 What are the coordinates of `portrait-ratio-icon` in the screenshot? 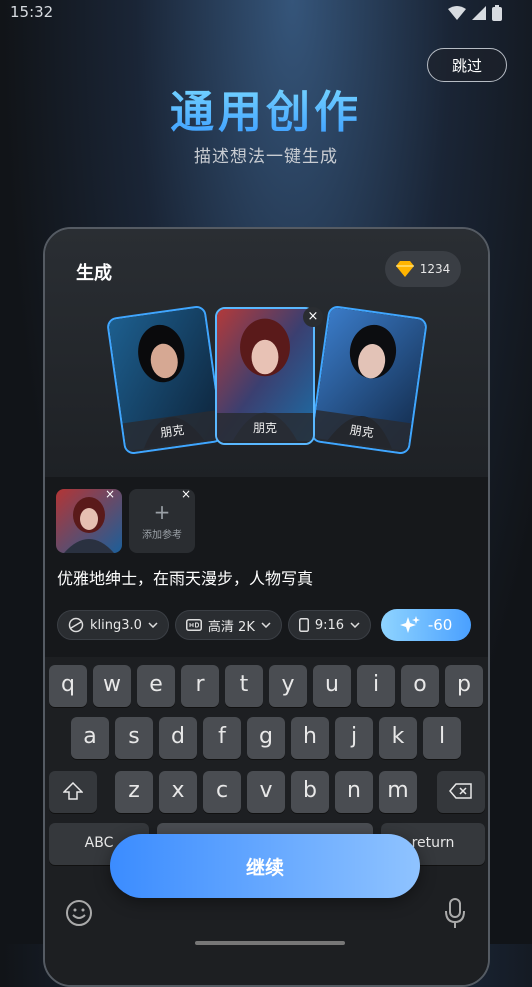 It's located at (303, 625).